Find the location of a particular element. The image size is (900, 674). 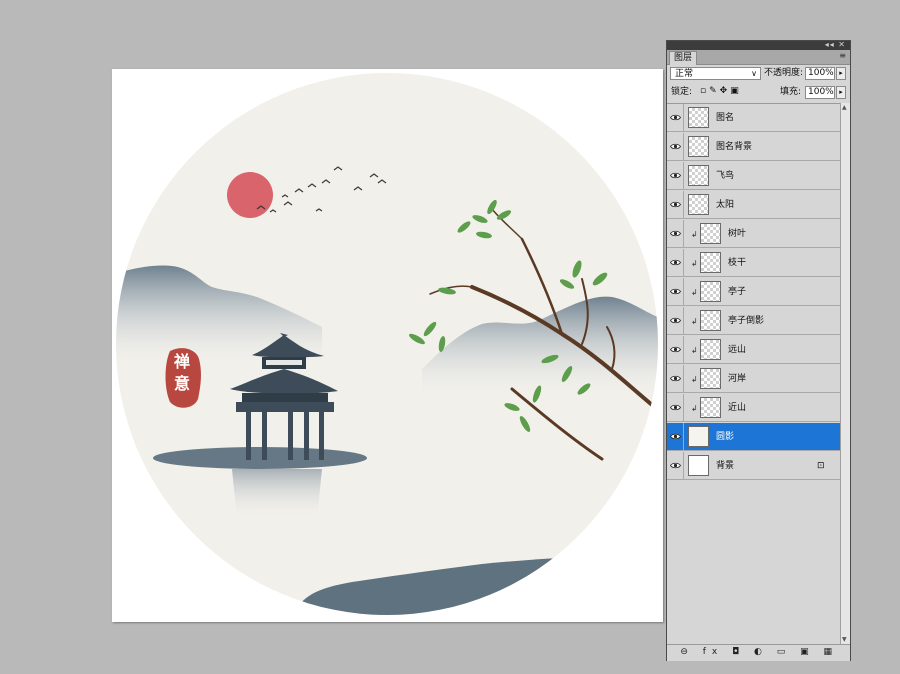

panel-bottom-toolbar: ⊖ fx ◘ ◐ ▭ ▣ ▦ is located at coordinates (758, 652).